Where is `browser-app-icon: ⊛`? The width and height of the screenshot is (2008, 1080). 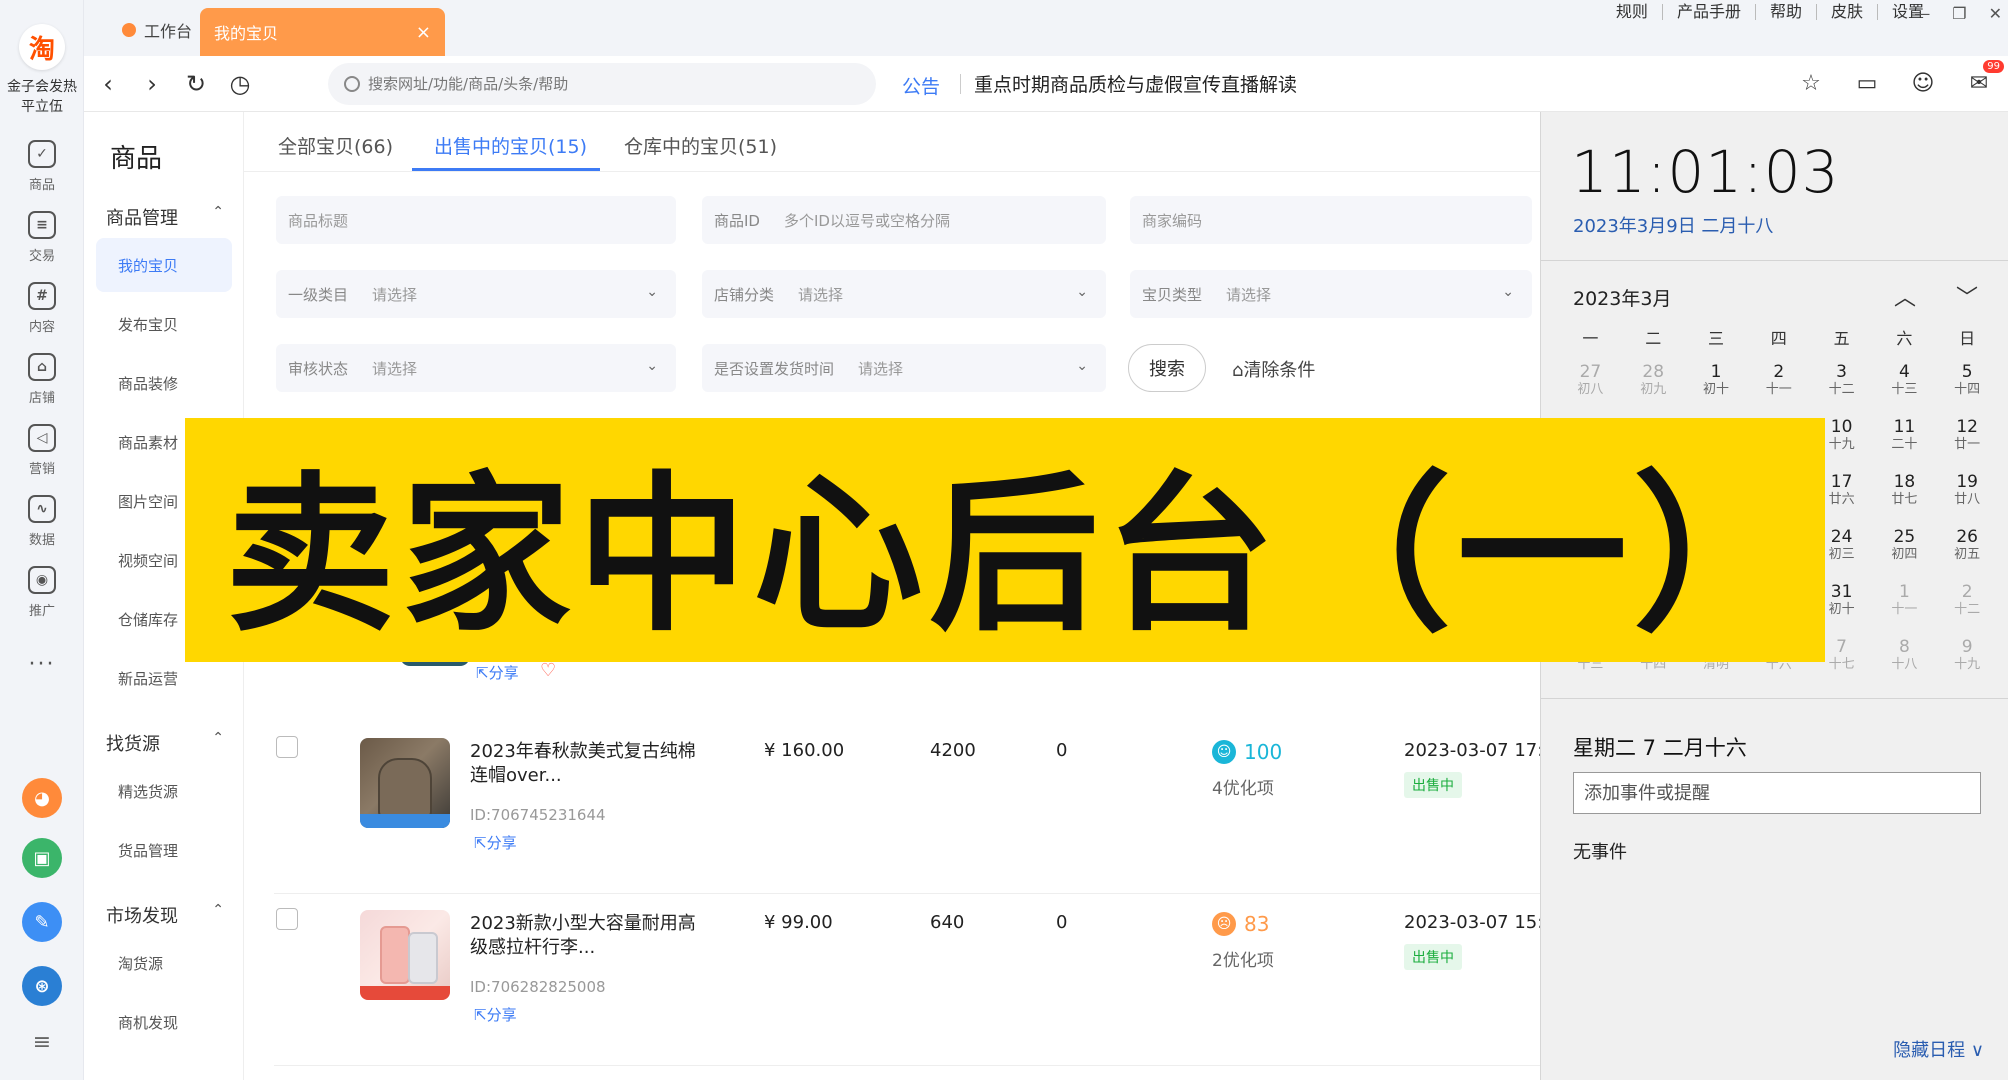
browser-app-icon: ⊛ is located at coordinates (42, 986).